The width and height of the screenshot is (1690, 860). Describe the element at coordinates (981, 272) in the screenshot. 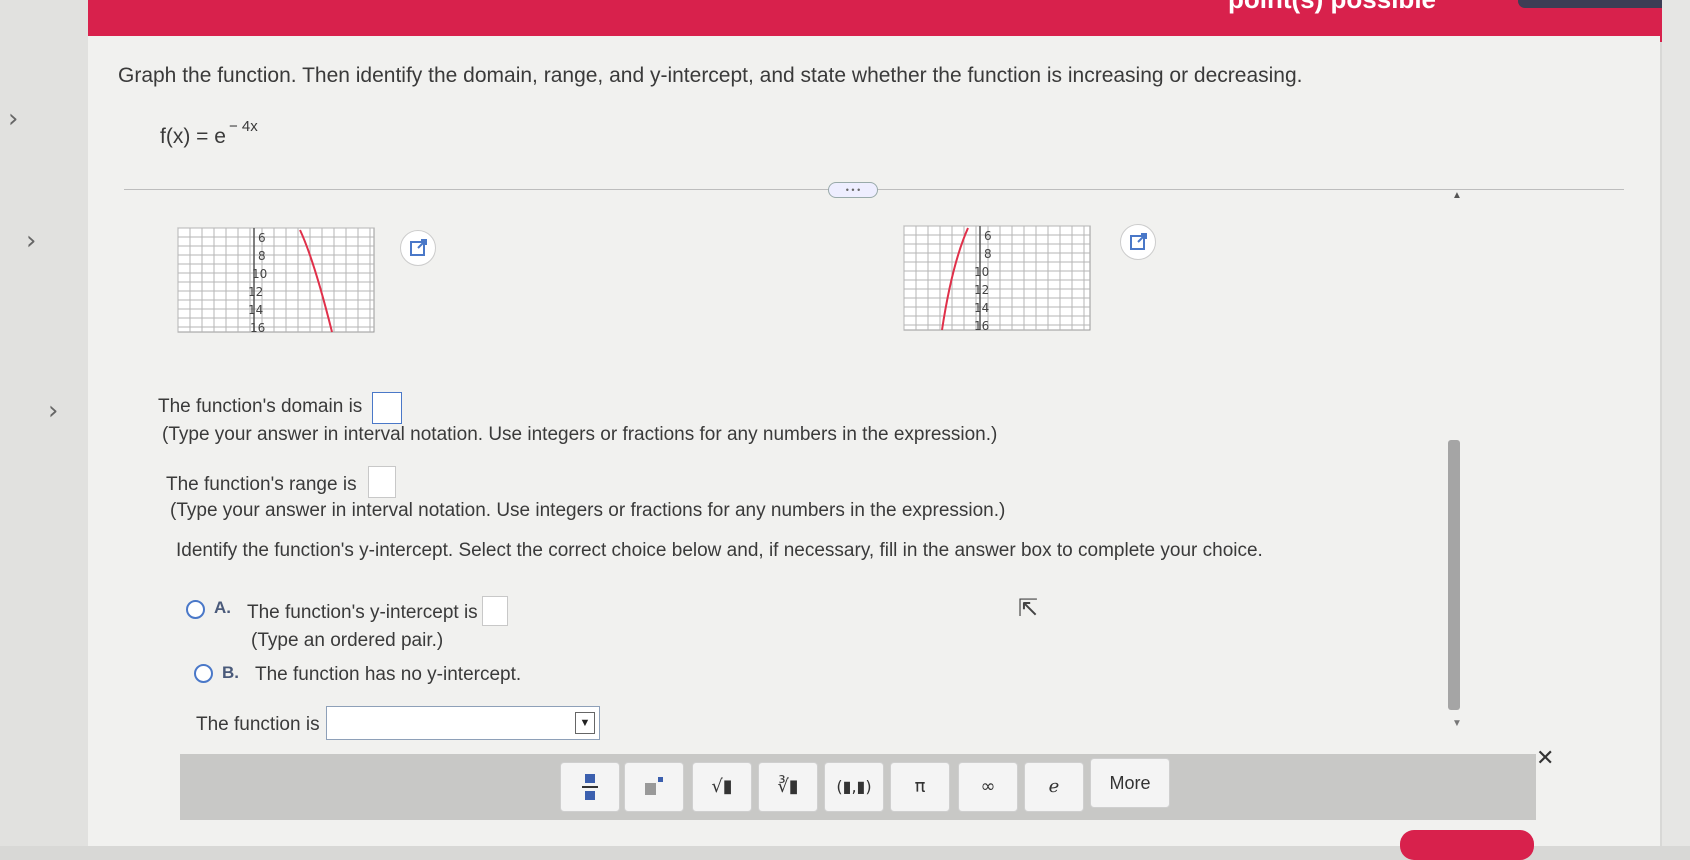

I see `graph-2-tick: 10` at that location.